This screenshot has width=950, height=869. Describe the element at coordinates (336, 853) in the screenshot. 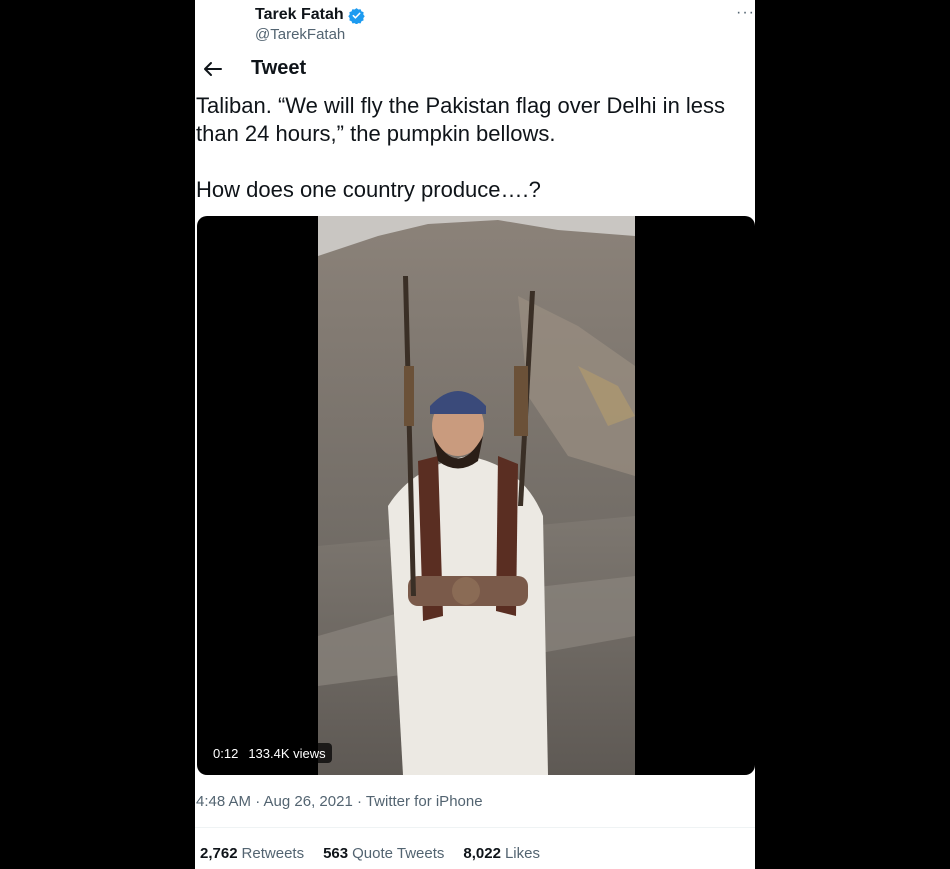

I see `quote-tweets-count: 563` at that location.